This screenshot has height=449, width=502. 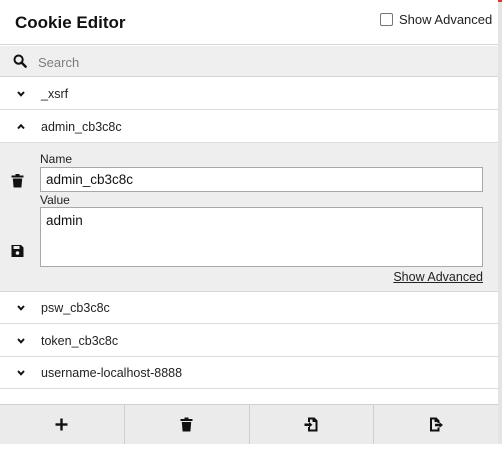 What do you see at coordinates (55, 94) in the screenshot?
I see `cookie-name: _xsrf` at bounding box center [55, 94].